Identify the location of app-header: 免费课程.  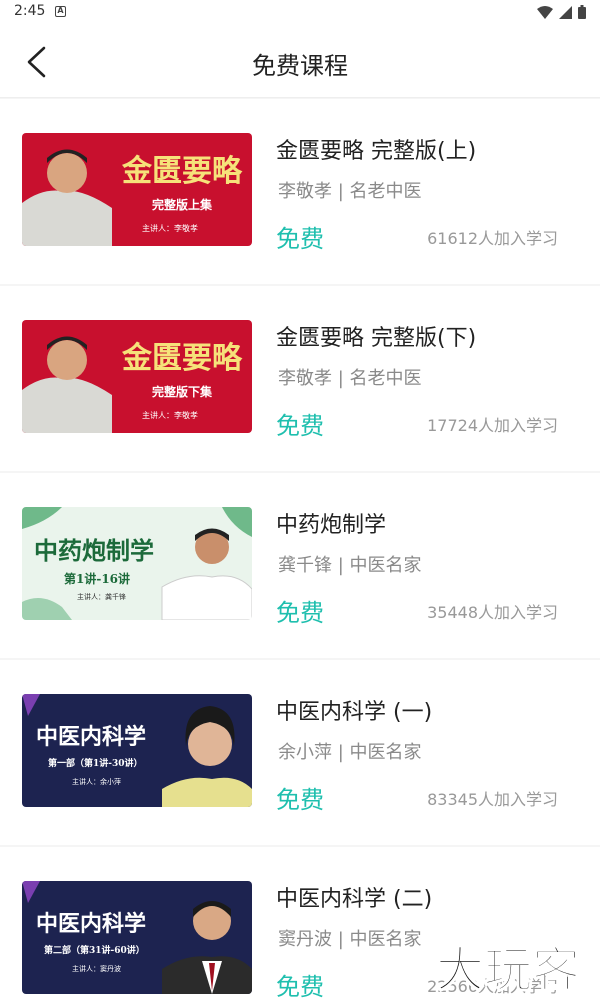
(300, 61).